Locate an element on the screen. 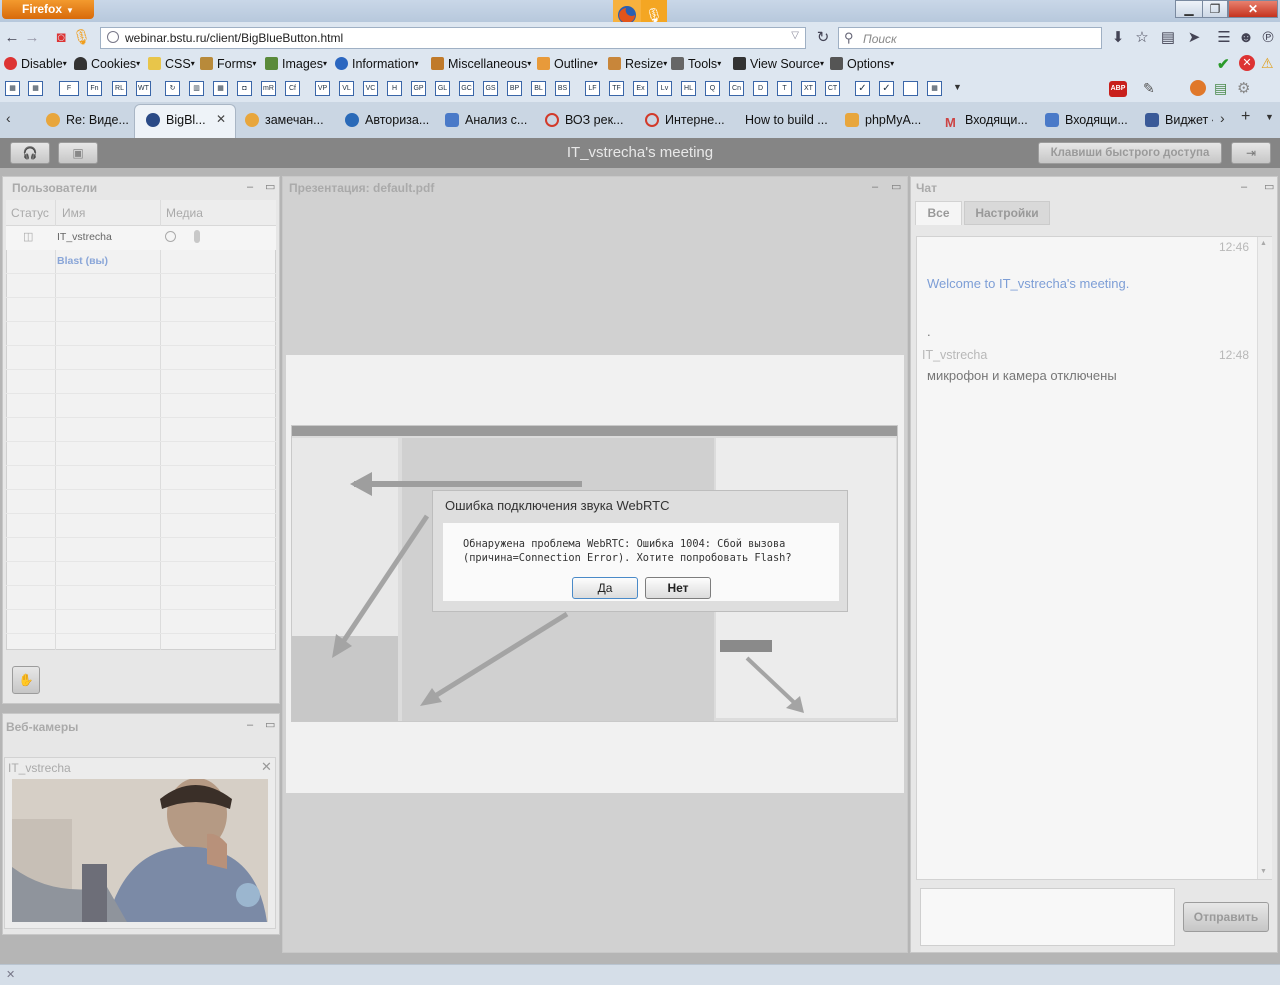 Image resolution: width=1280 pixels, height=985 pixels. chat-scrollbar is located at coordinates (1264, 558).